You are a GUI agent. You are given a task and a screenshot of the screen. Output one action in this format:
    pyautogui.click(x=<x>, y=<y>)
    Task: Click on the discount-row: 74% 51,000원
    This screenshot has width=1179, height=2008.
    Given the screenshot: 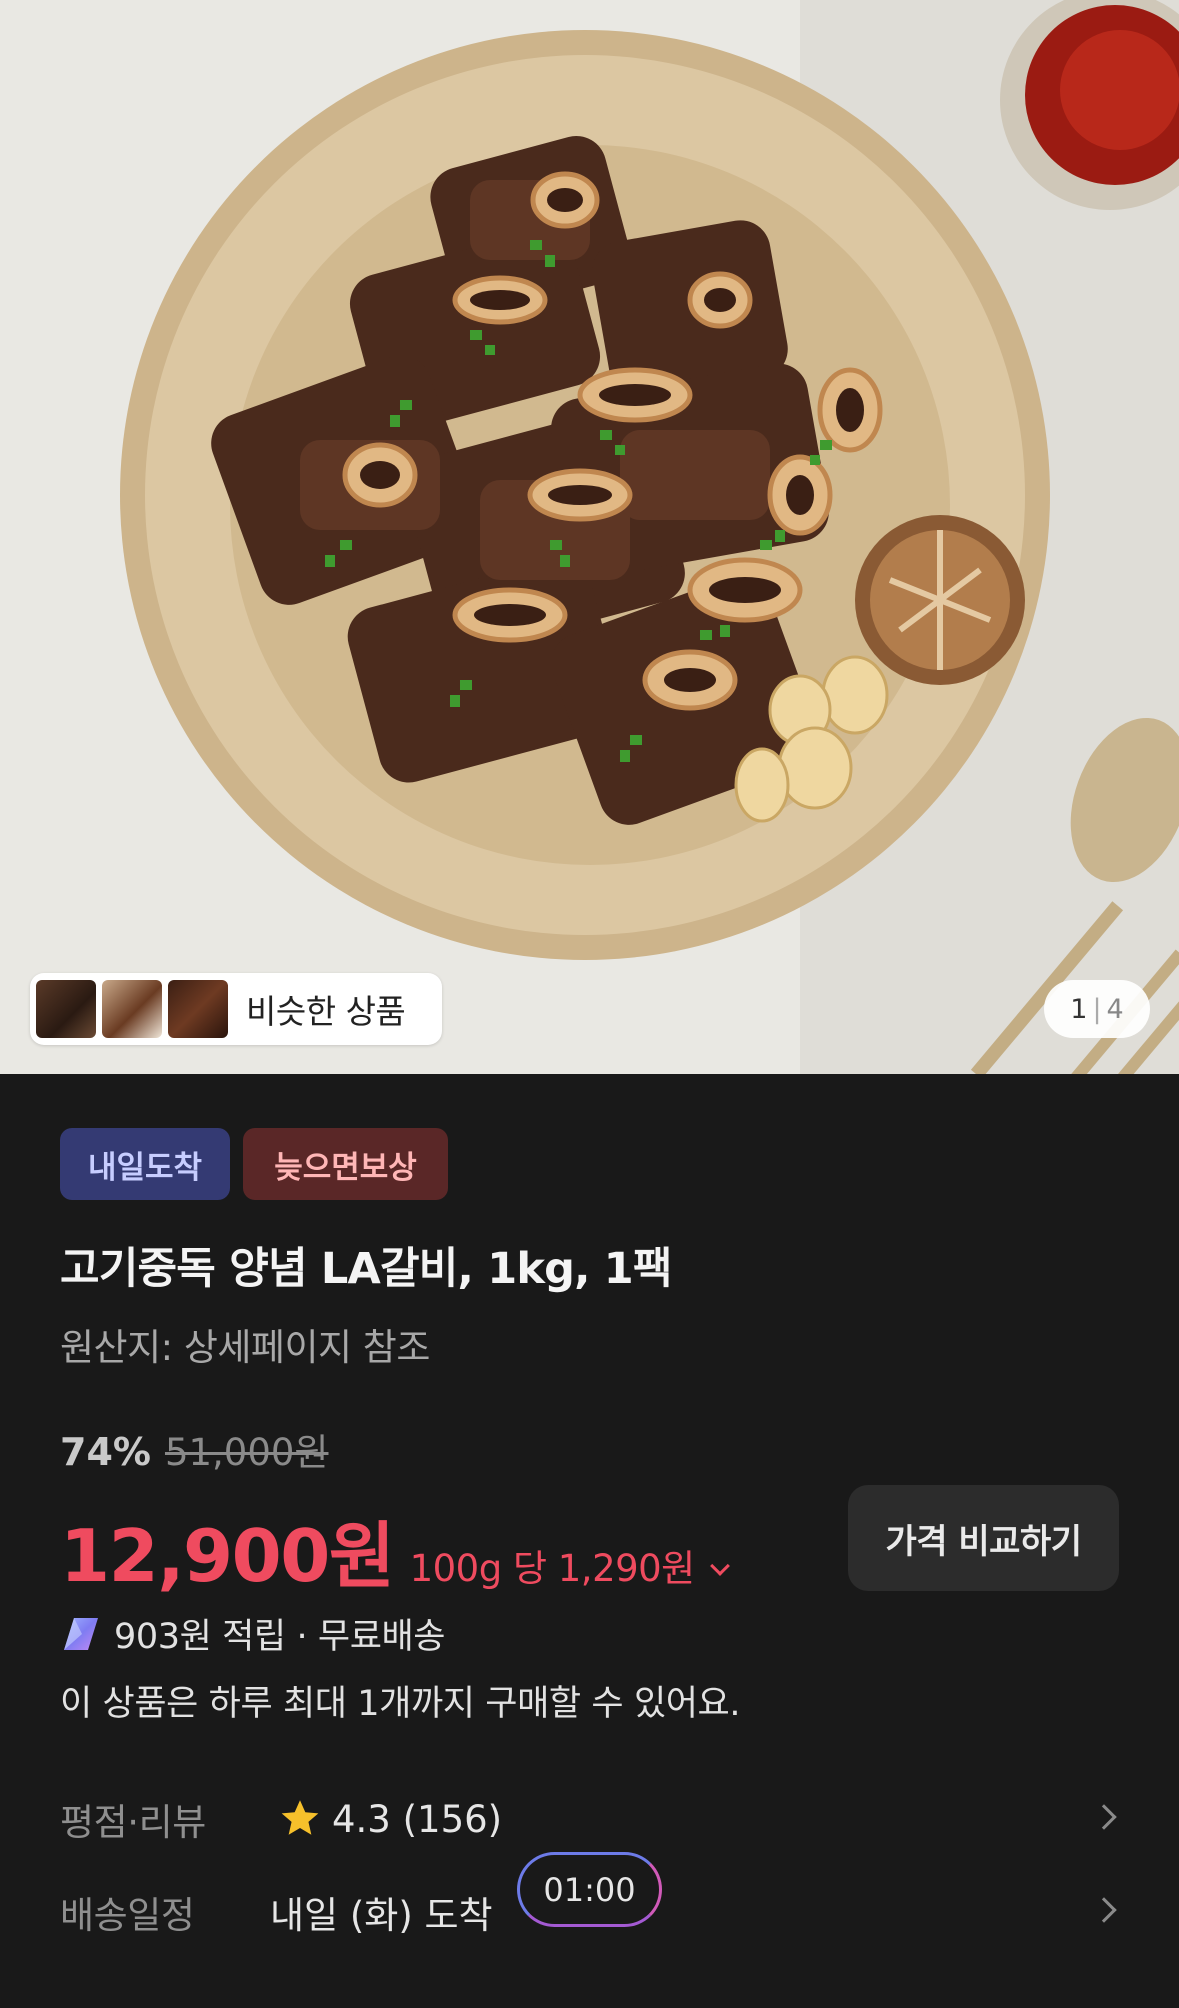 What is the action you would take?
    pyautogui.click(x=194, y=1449)
    